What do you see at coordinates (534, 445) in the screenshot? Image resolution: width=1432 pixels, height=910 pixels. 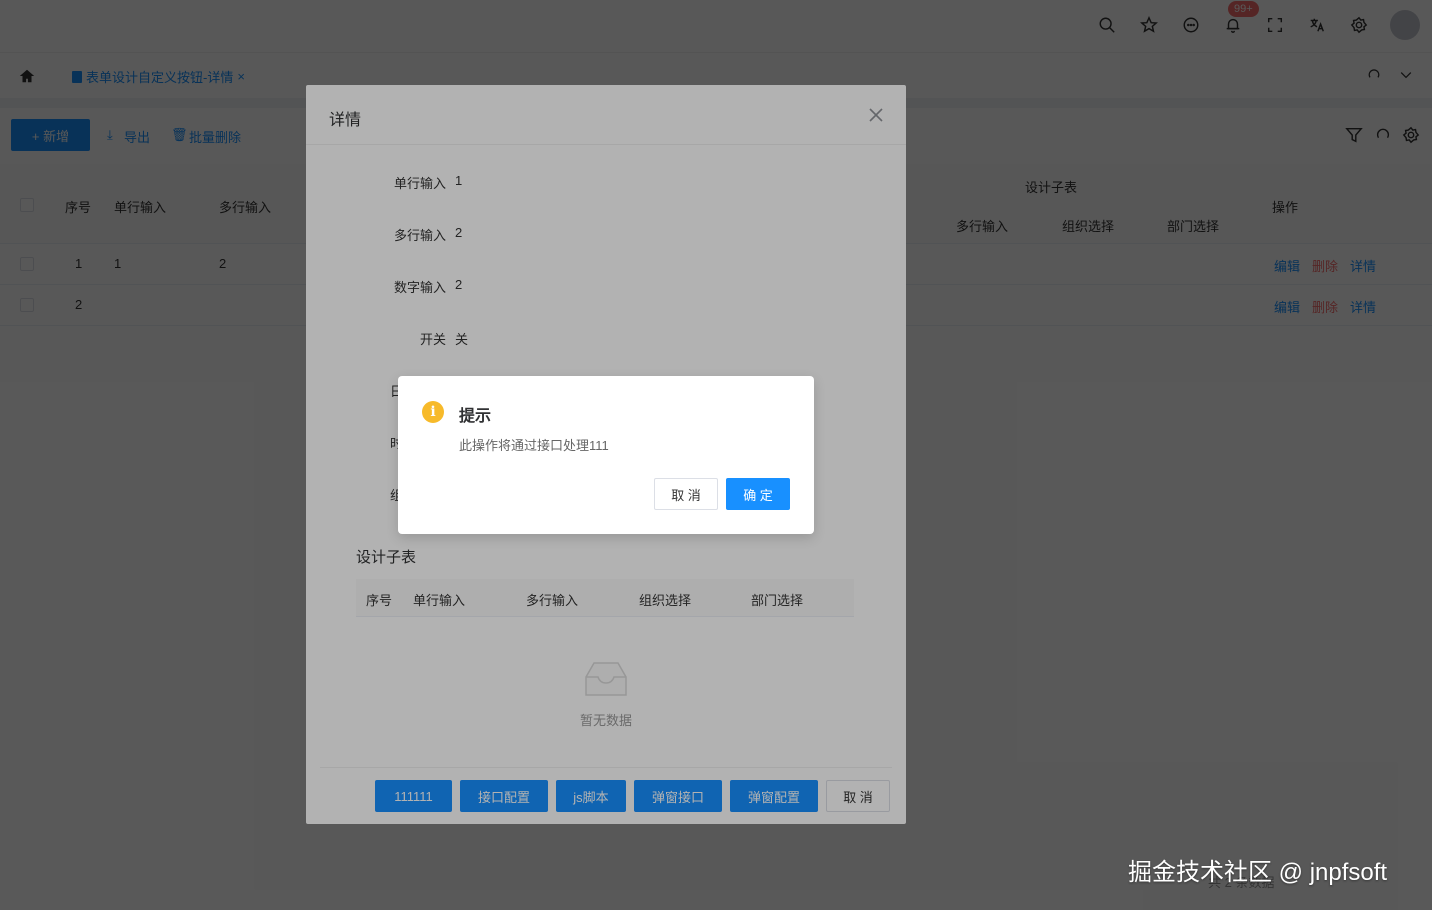 I see `confirm-message: 此操作将通过接口处理111` at bounding box center [534, 445].